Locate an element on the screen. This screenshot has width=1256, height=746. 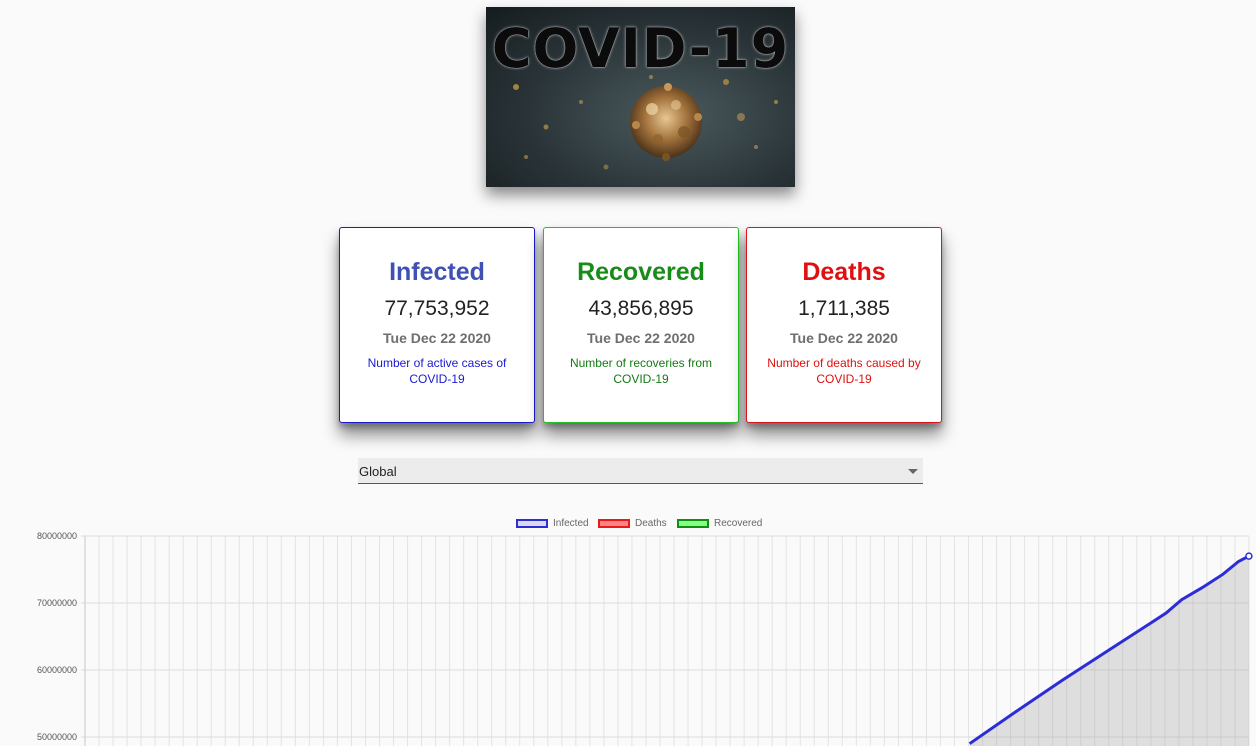
deaths-title: Deaths is located at coordinates (844, 272).